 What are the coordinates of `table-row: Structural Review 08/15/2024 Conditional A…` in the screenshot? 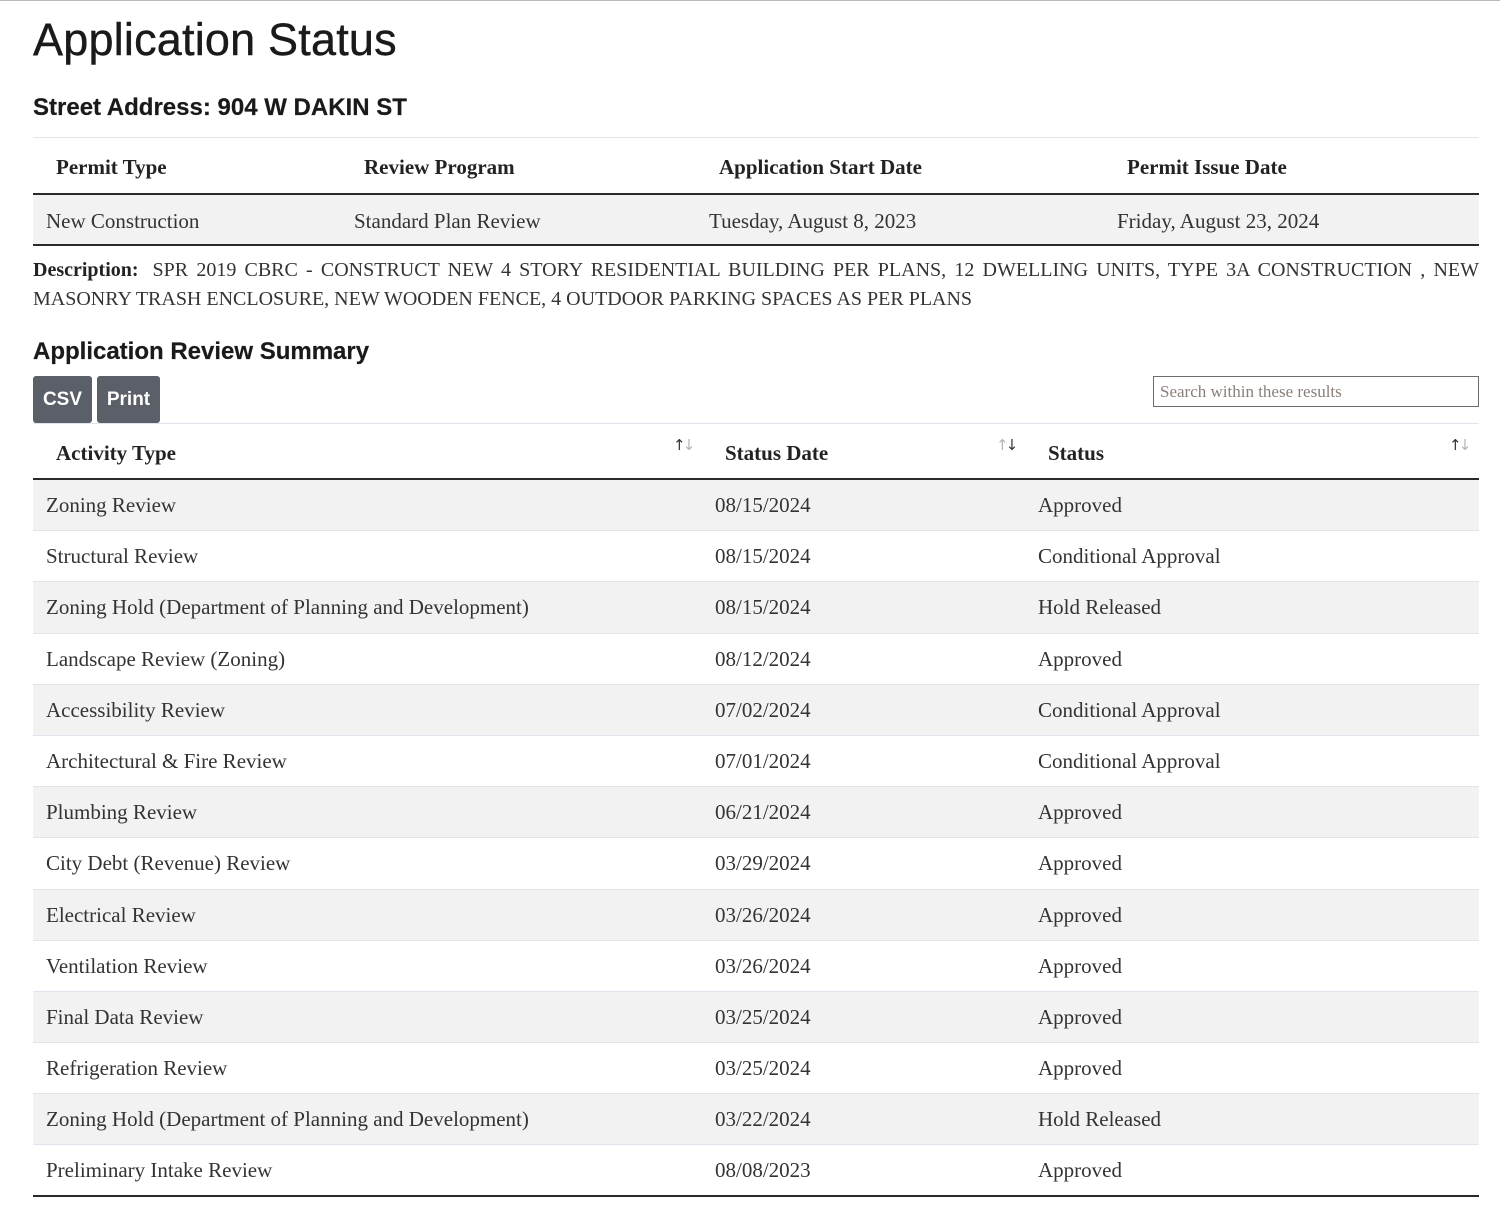 It's located at (756, 557).